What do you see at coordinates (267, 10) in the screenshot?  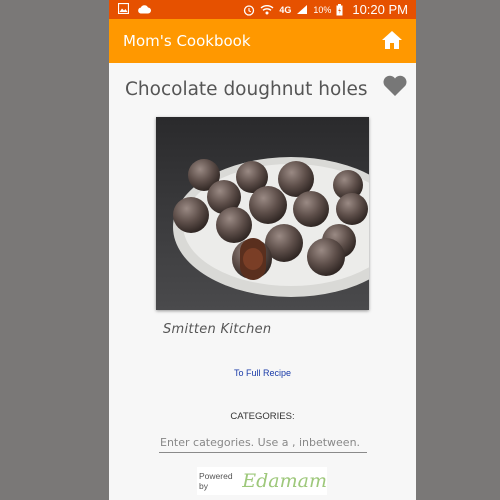 I see `wifi-icon` at bounding box center [267, 10].